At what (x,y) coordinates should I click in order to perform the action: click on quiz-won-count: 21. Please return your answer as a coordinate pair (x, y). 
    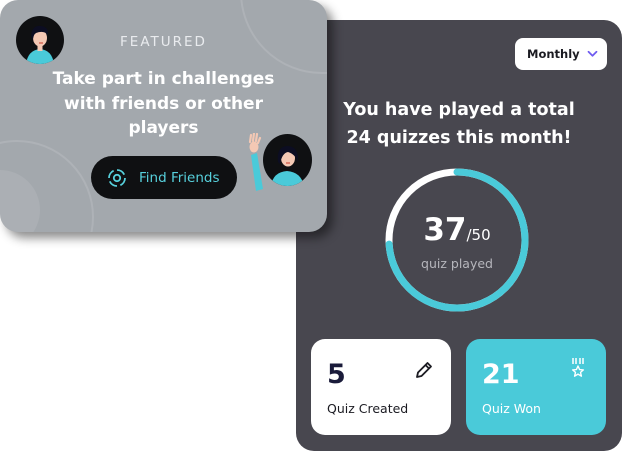
    Looking at the image, I should click on (501, 374).